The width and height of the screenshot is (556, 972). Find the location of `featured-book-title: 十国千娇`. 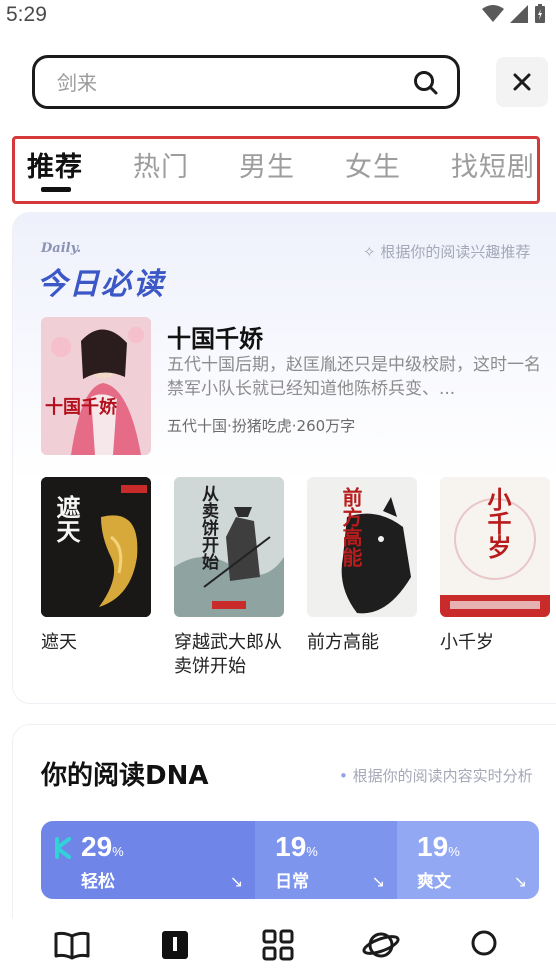

featured-book-title: 十国千娇 is located at coordinates (215, 336).